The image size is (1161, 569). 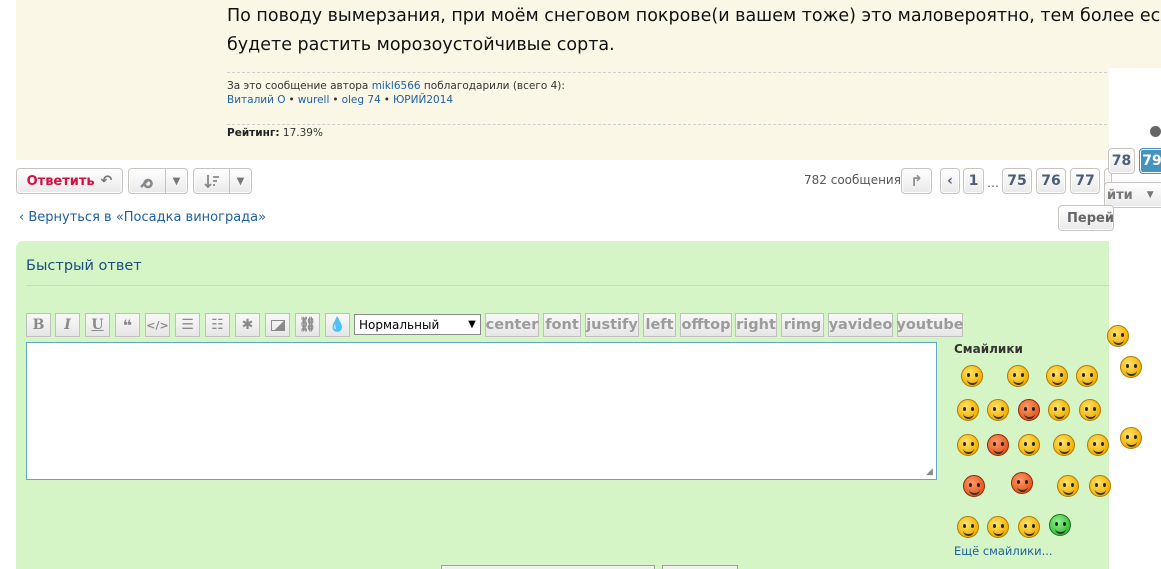 What do you see at coordinates (97, 325) in the screenshot?
I see `underline-button: U` at bounding box center [97, 325].